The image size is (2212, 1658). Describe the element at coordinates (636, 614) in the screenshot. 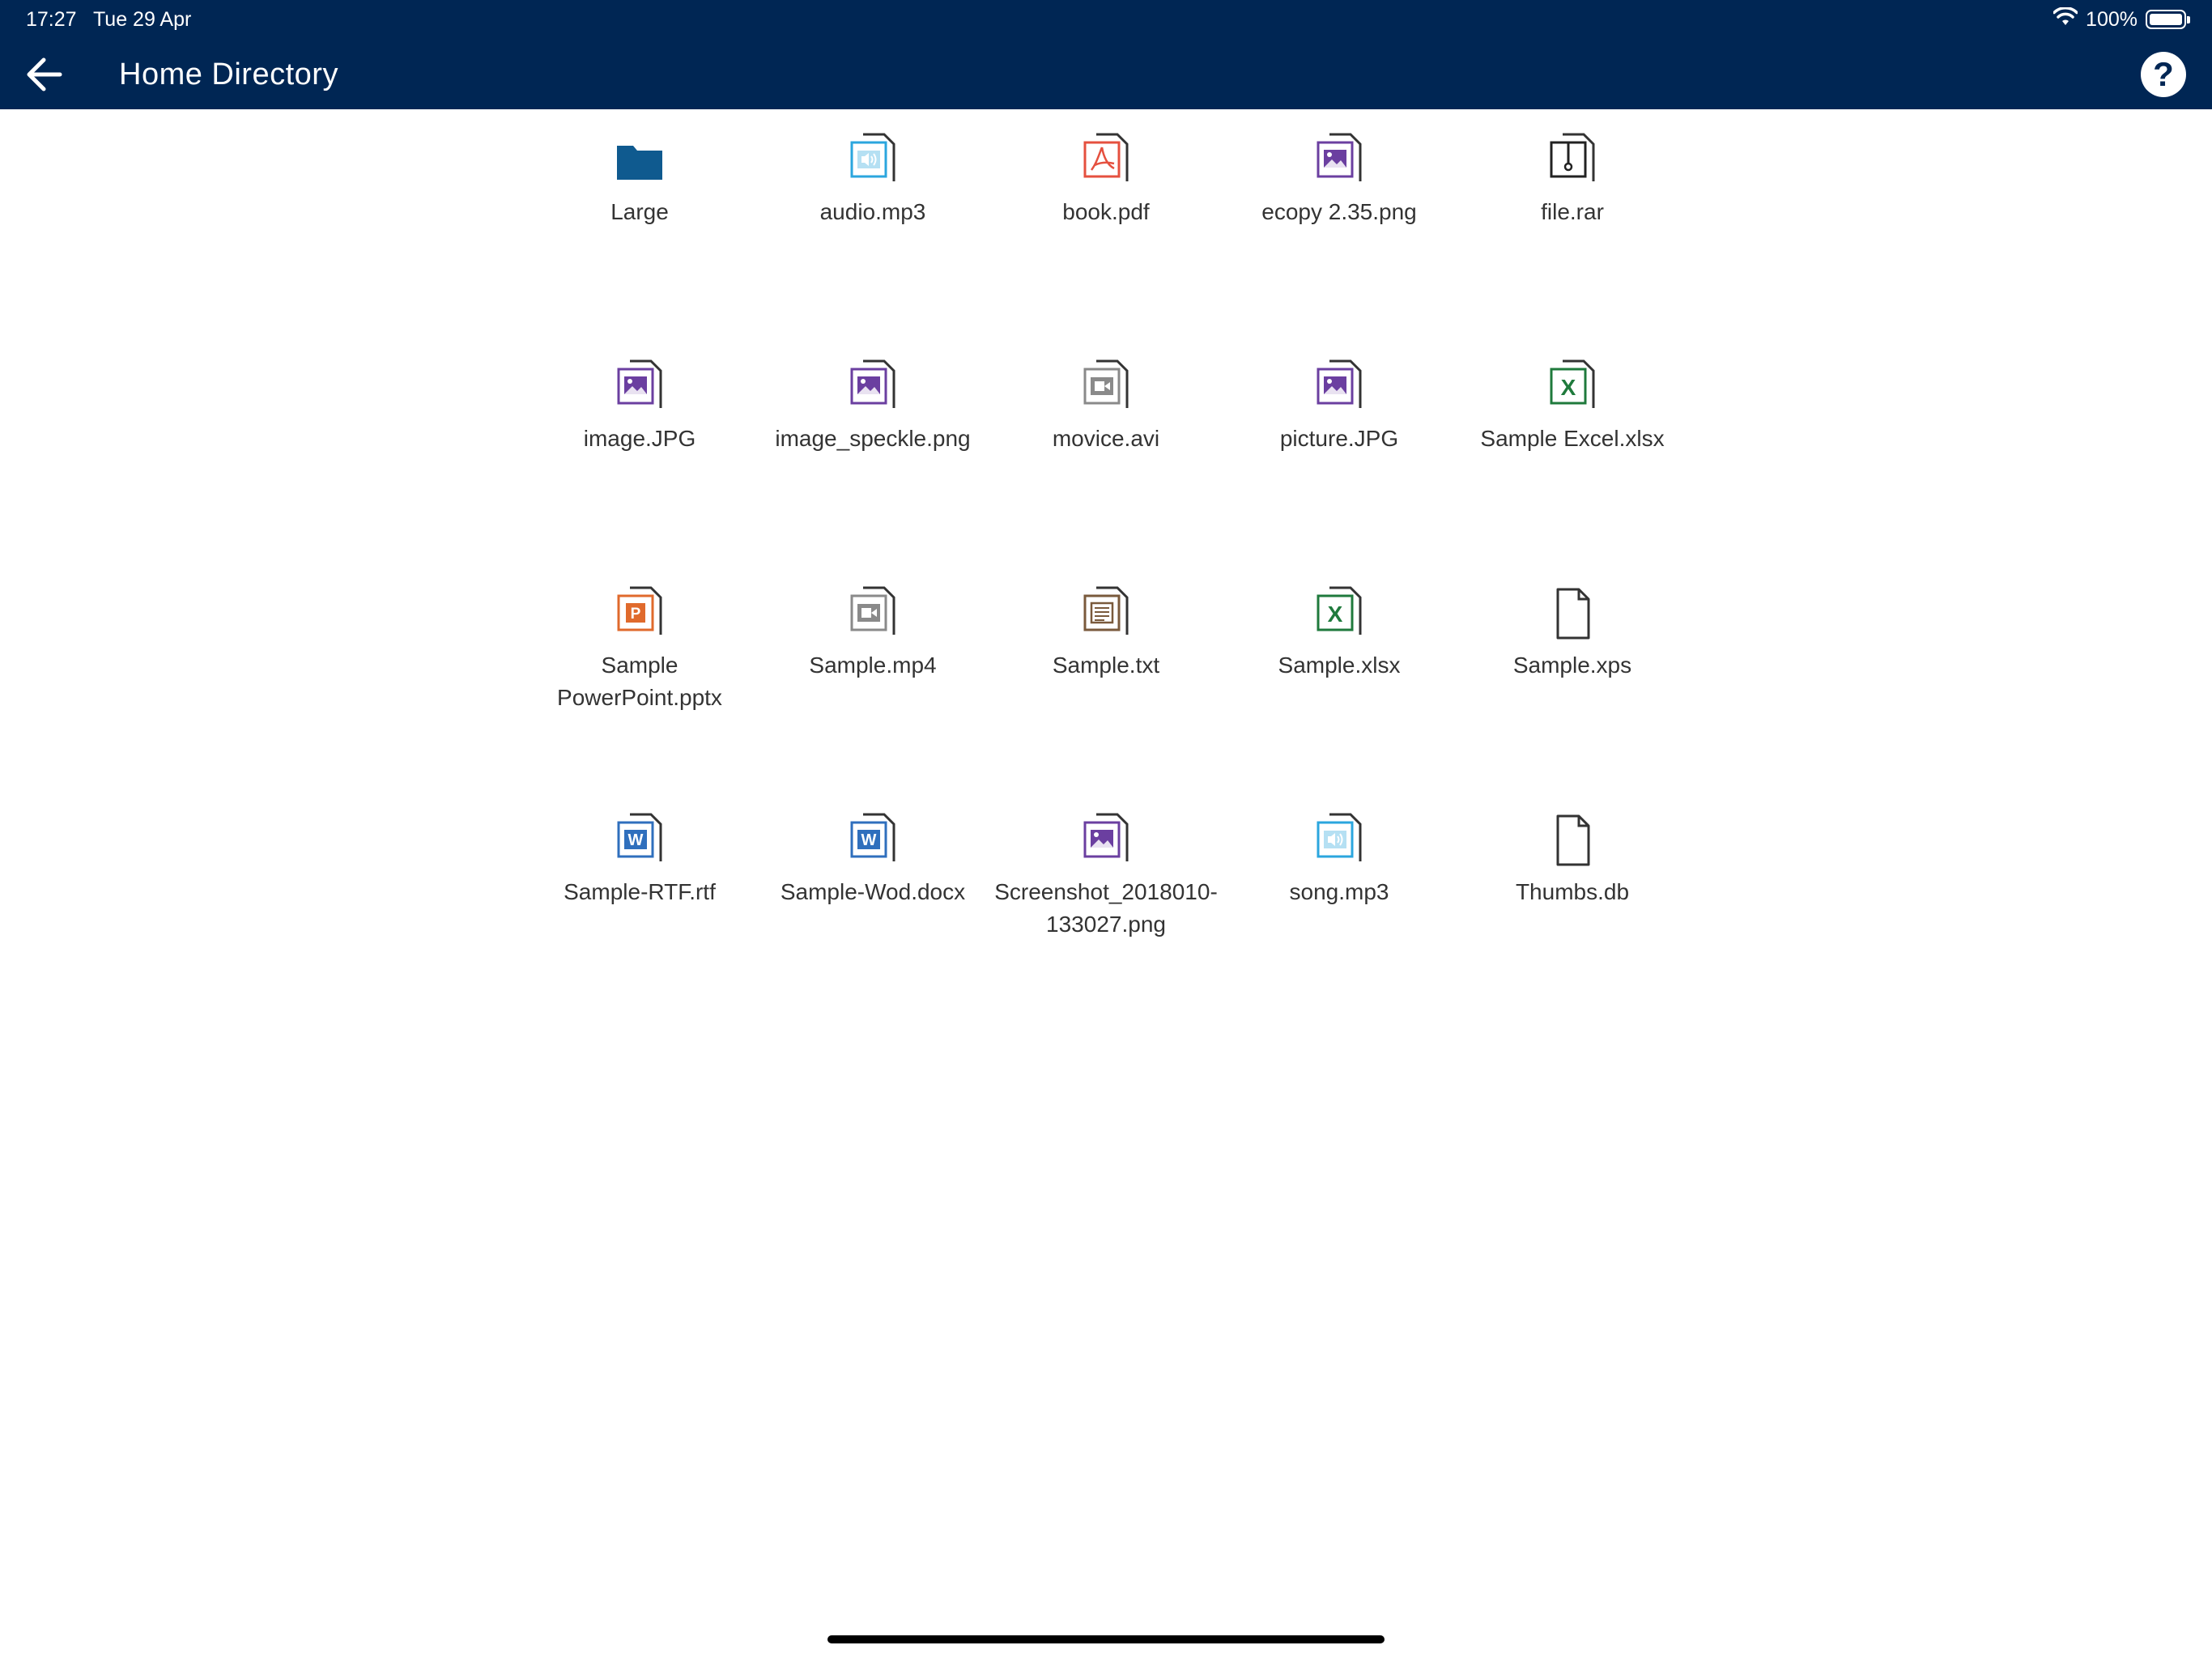

I see `svg-text: P` at that location.